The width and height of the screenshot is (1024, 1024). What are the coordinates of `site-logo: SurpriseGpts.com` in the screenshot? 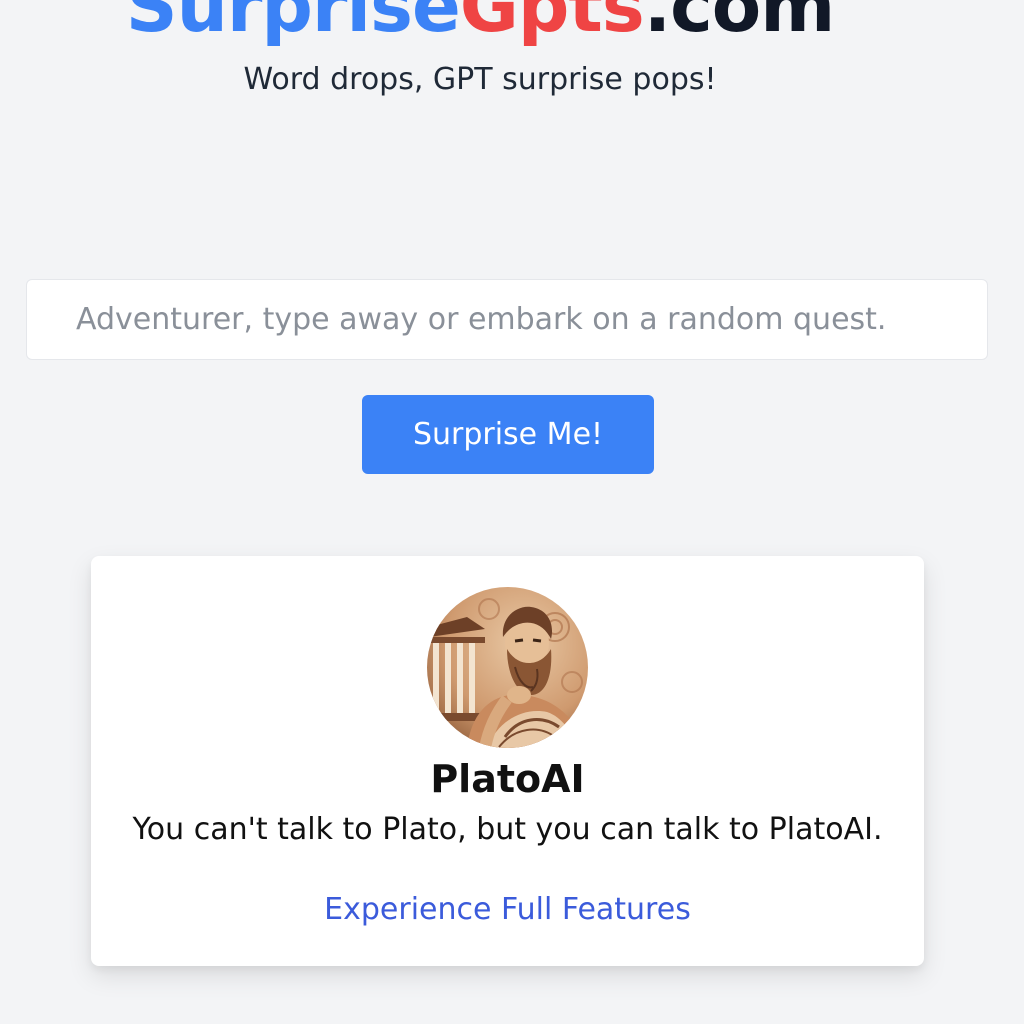 It's located at (480, 23).